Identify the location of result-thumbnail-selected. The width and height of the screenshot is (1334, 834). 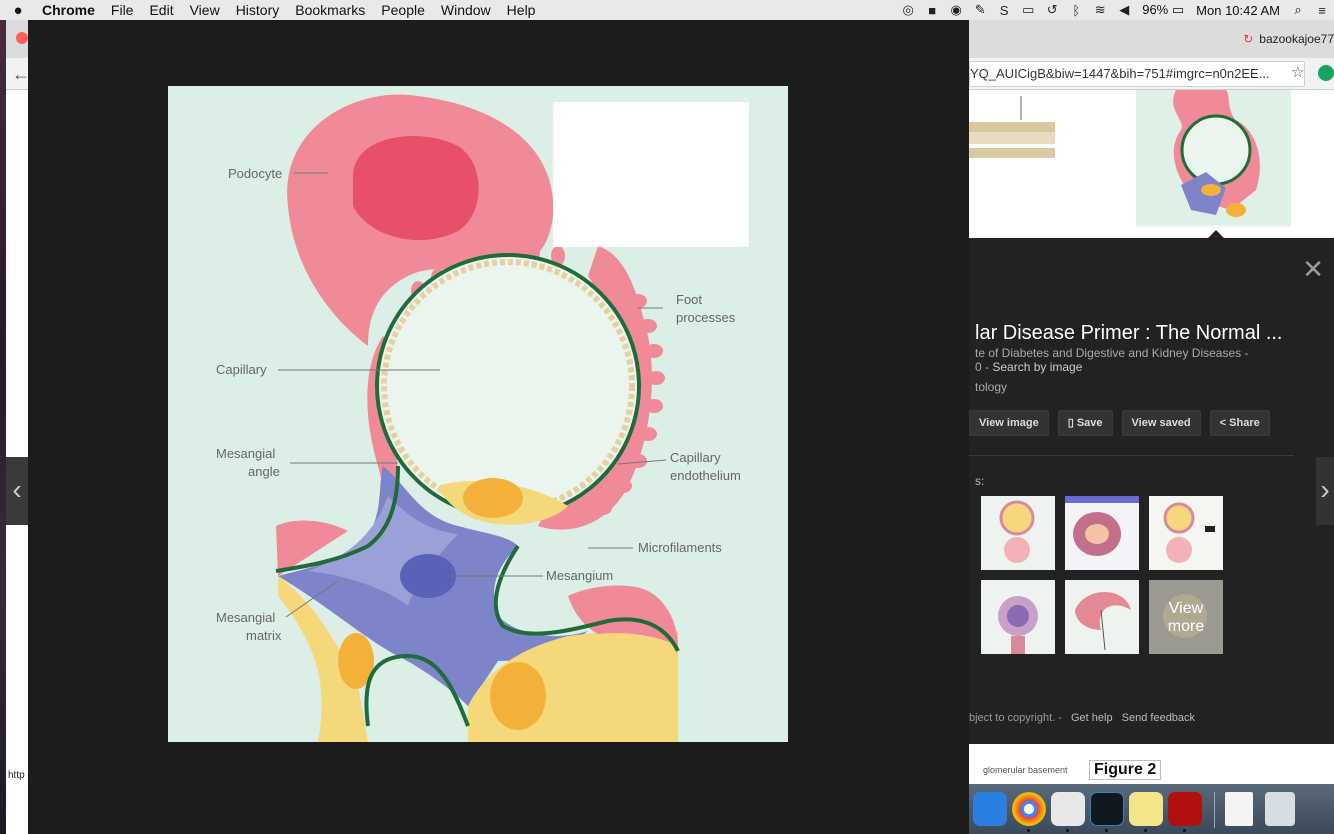
(1213, 158).